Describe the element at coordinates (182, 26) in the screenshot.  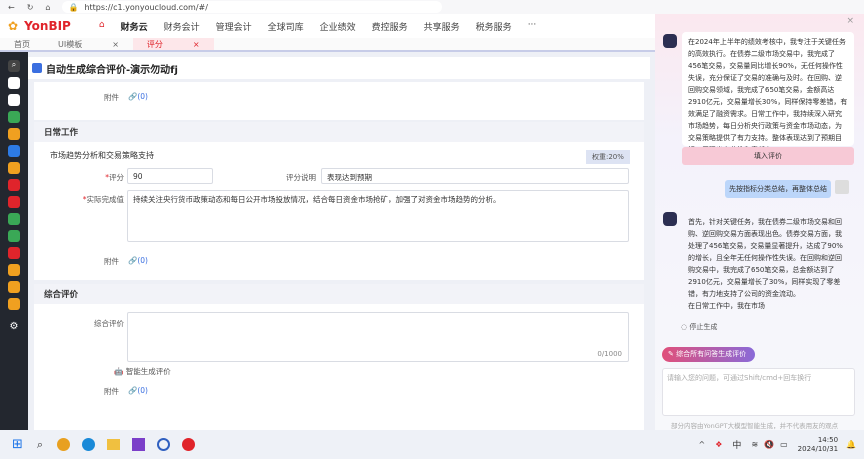
I see `nav-item: 财务会计` at that location.